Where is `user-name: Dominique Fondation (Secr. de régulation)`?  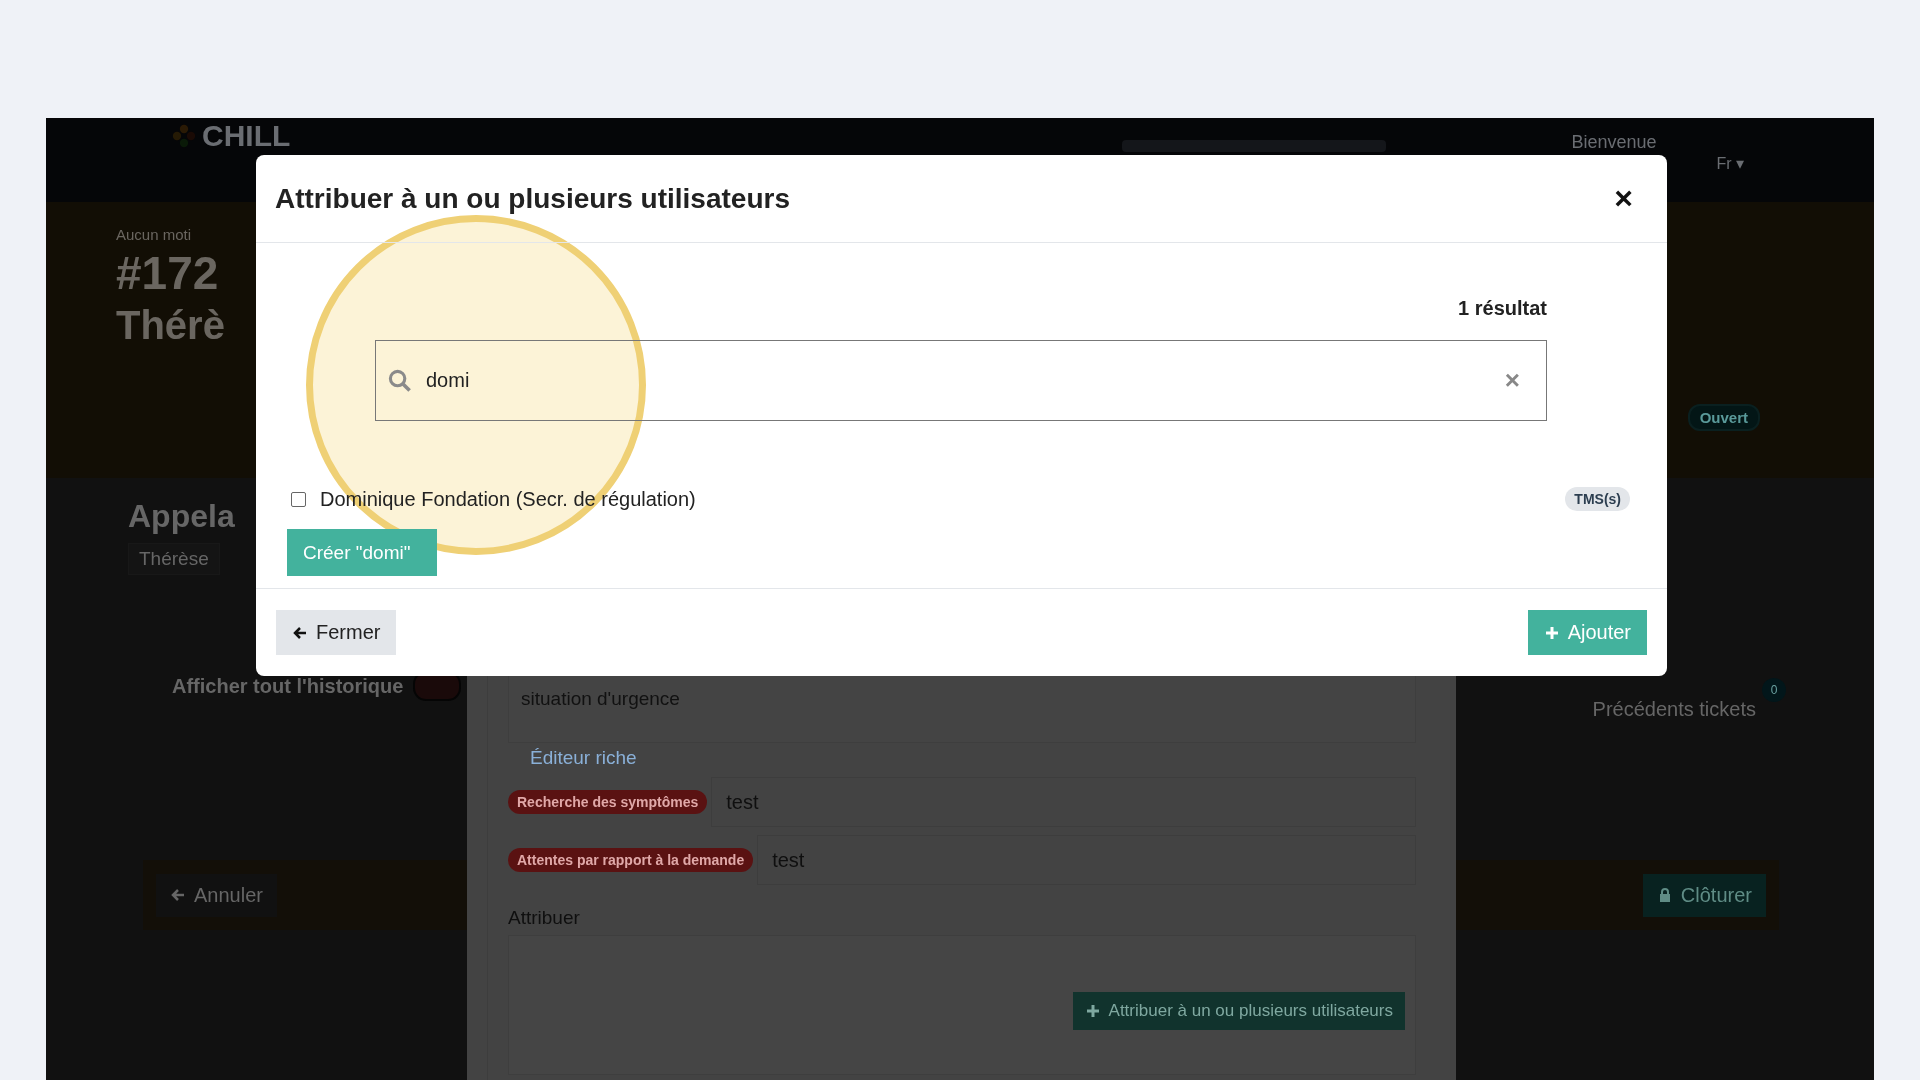 user-name: Dominique Fondation (Secr. de régulation) is located at coordinates (508, 499).